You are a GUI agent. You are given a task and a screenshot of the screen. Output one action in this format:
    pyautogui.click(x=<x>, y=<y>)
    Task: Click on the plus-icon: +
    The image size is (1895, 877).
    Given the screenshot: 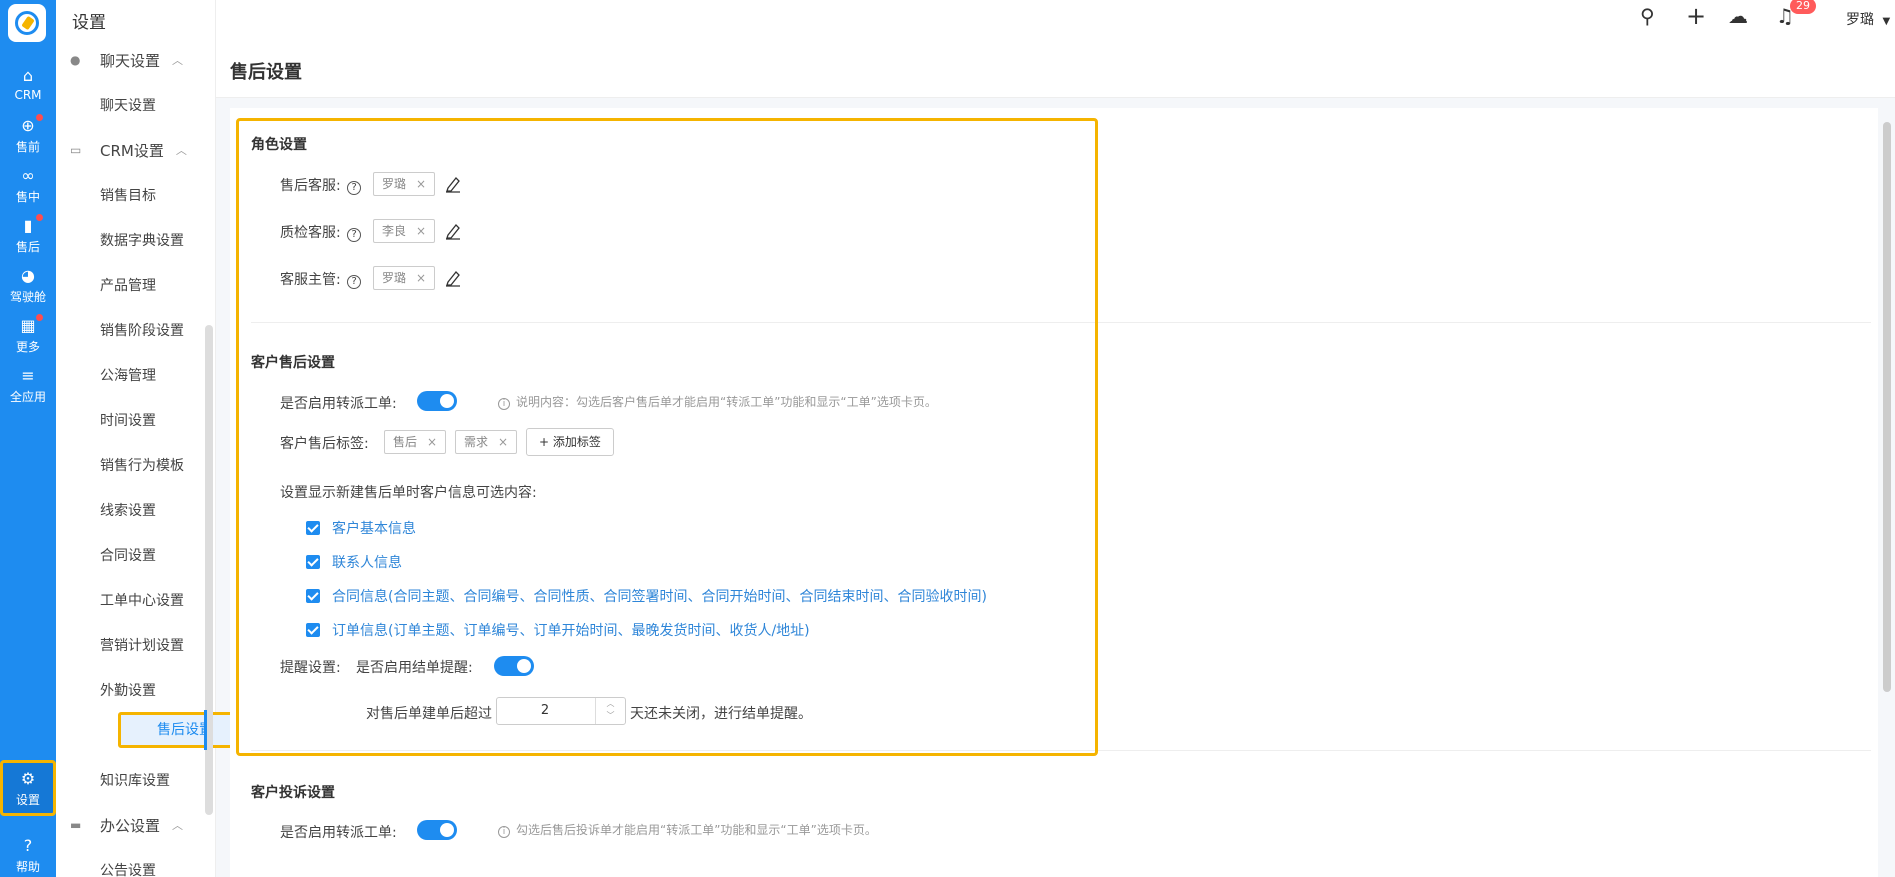 What is the action you would take?
    pyautogui.click(x=1696, y=16)
    